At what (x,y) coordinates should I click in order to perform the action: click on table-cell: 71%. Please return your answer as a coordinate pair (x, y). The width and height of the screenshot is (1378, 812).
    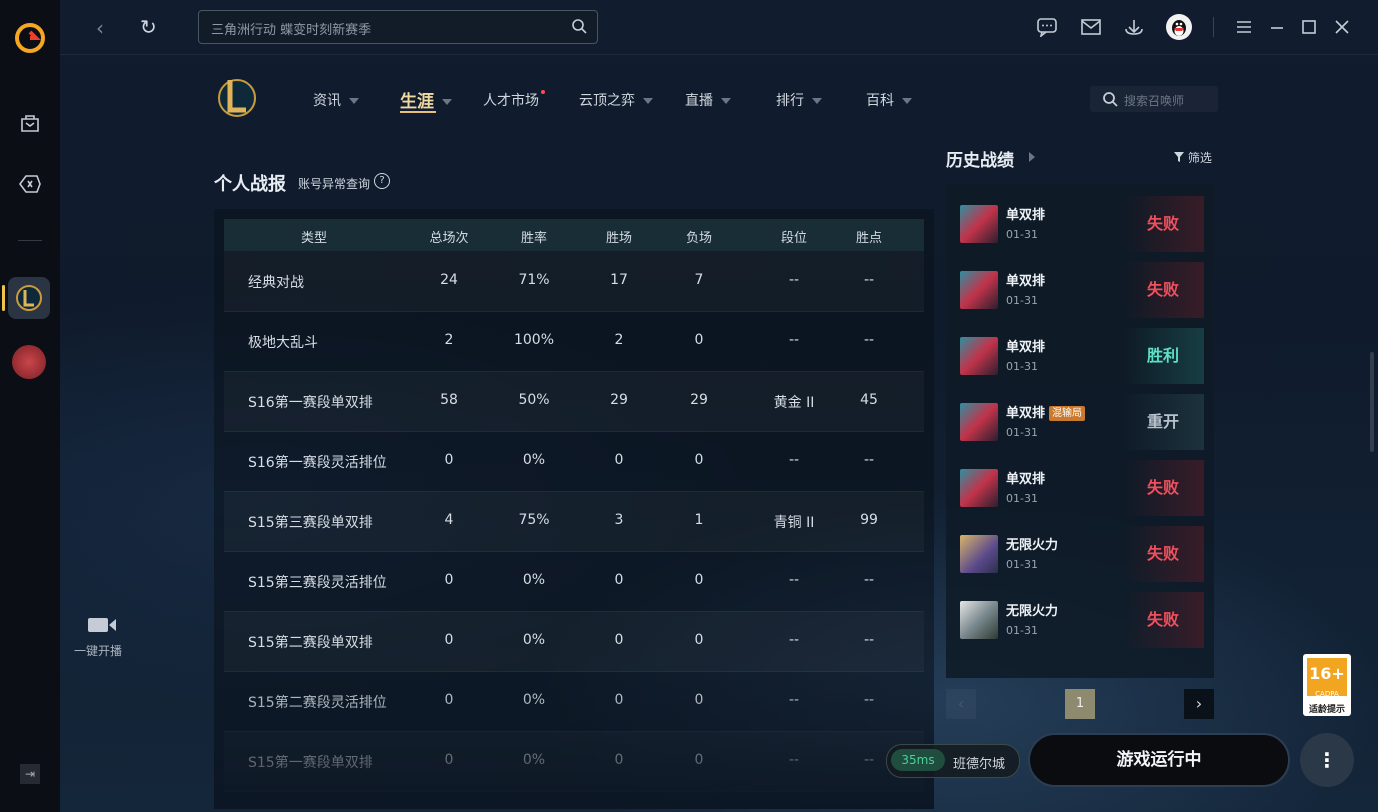
    Looking at the image, I should click on (534, 280).